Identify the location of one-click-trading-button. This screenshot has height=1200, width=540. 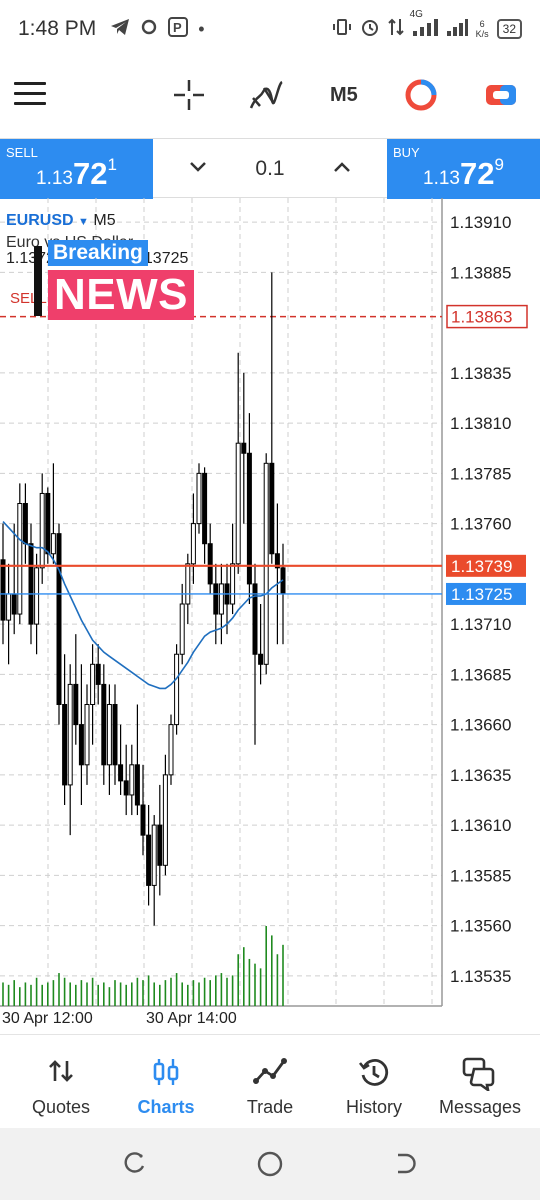
(421, 97).